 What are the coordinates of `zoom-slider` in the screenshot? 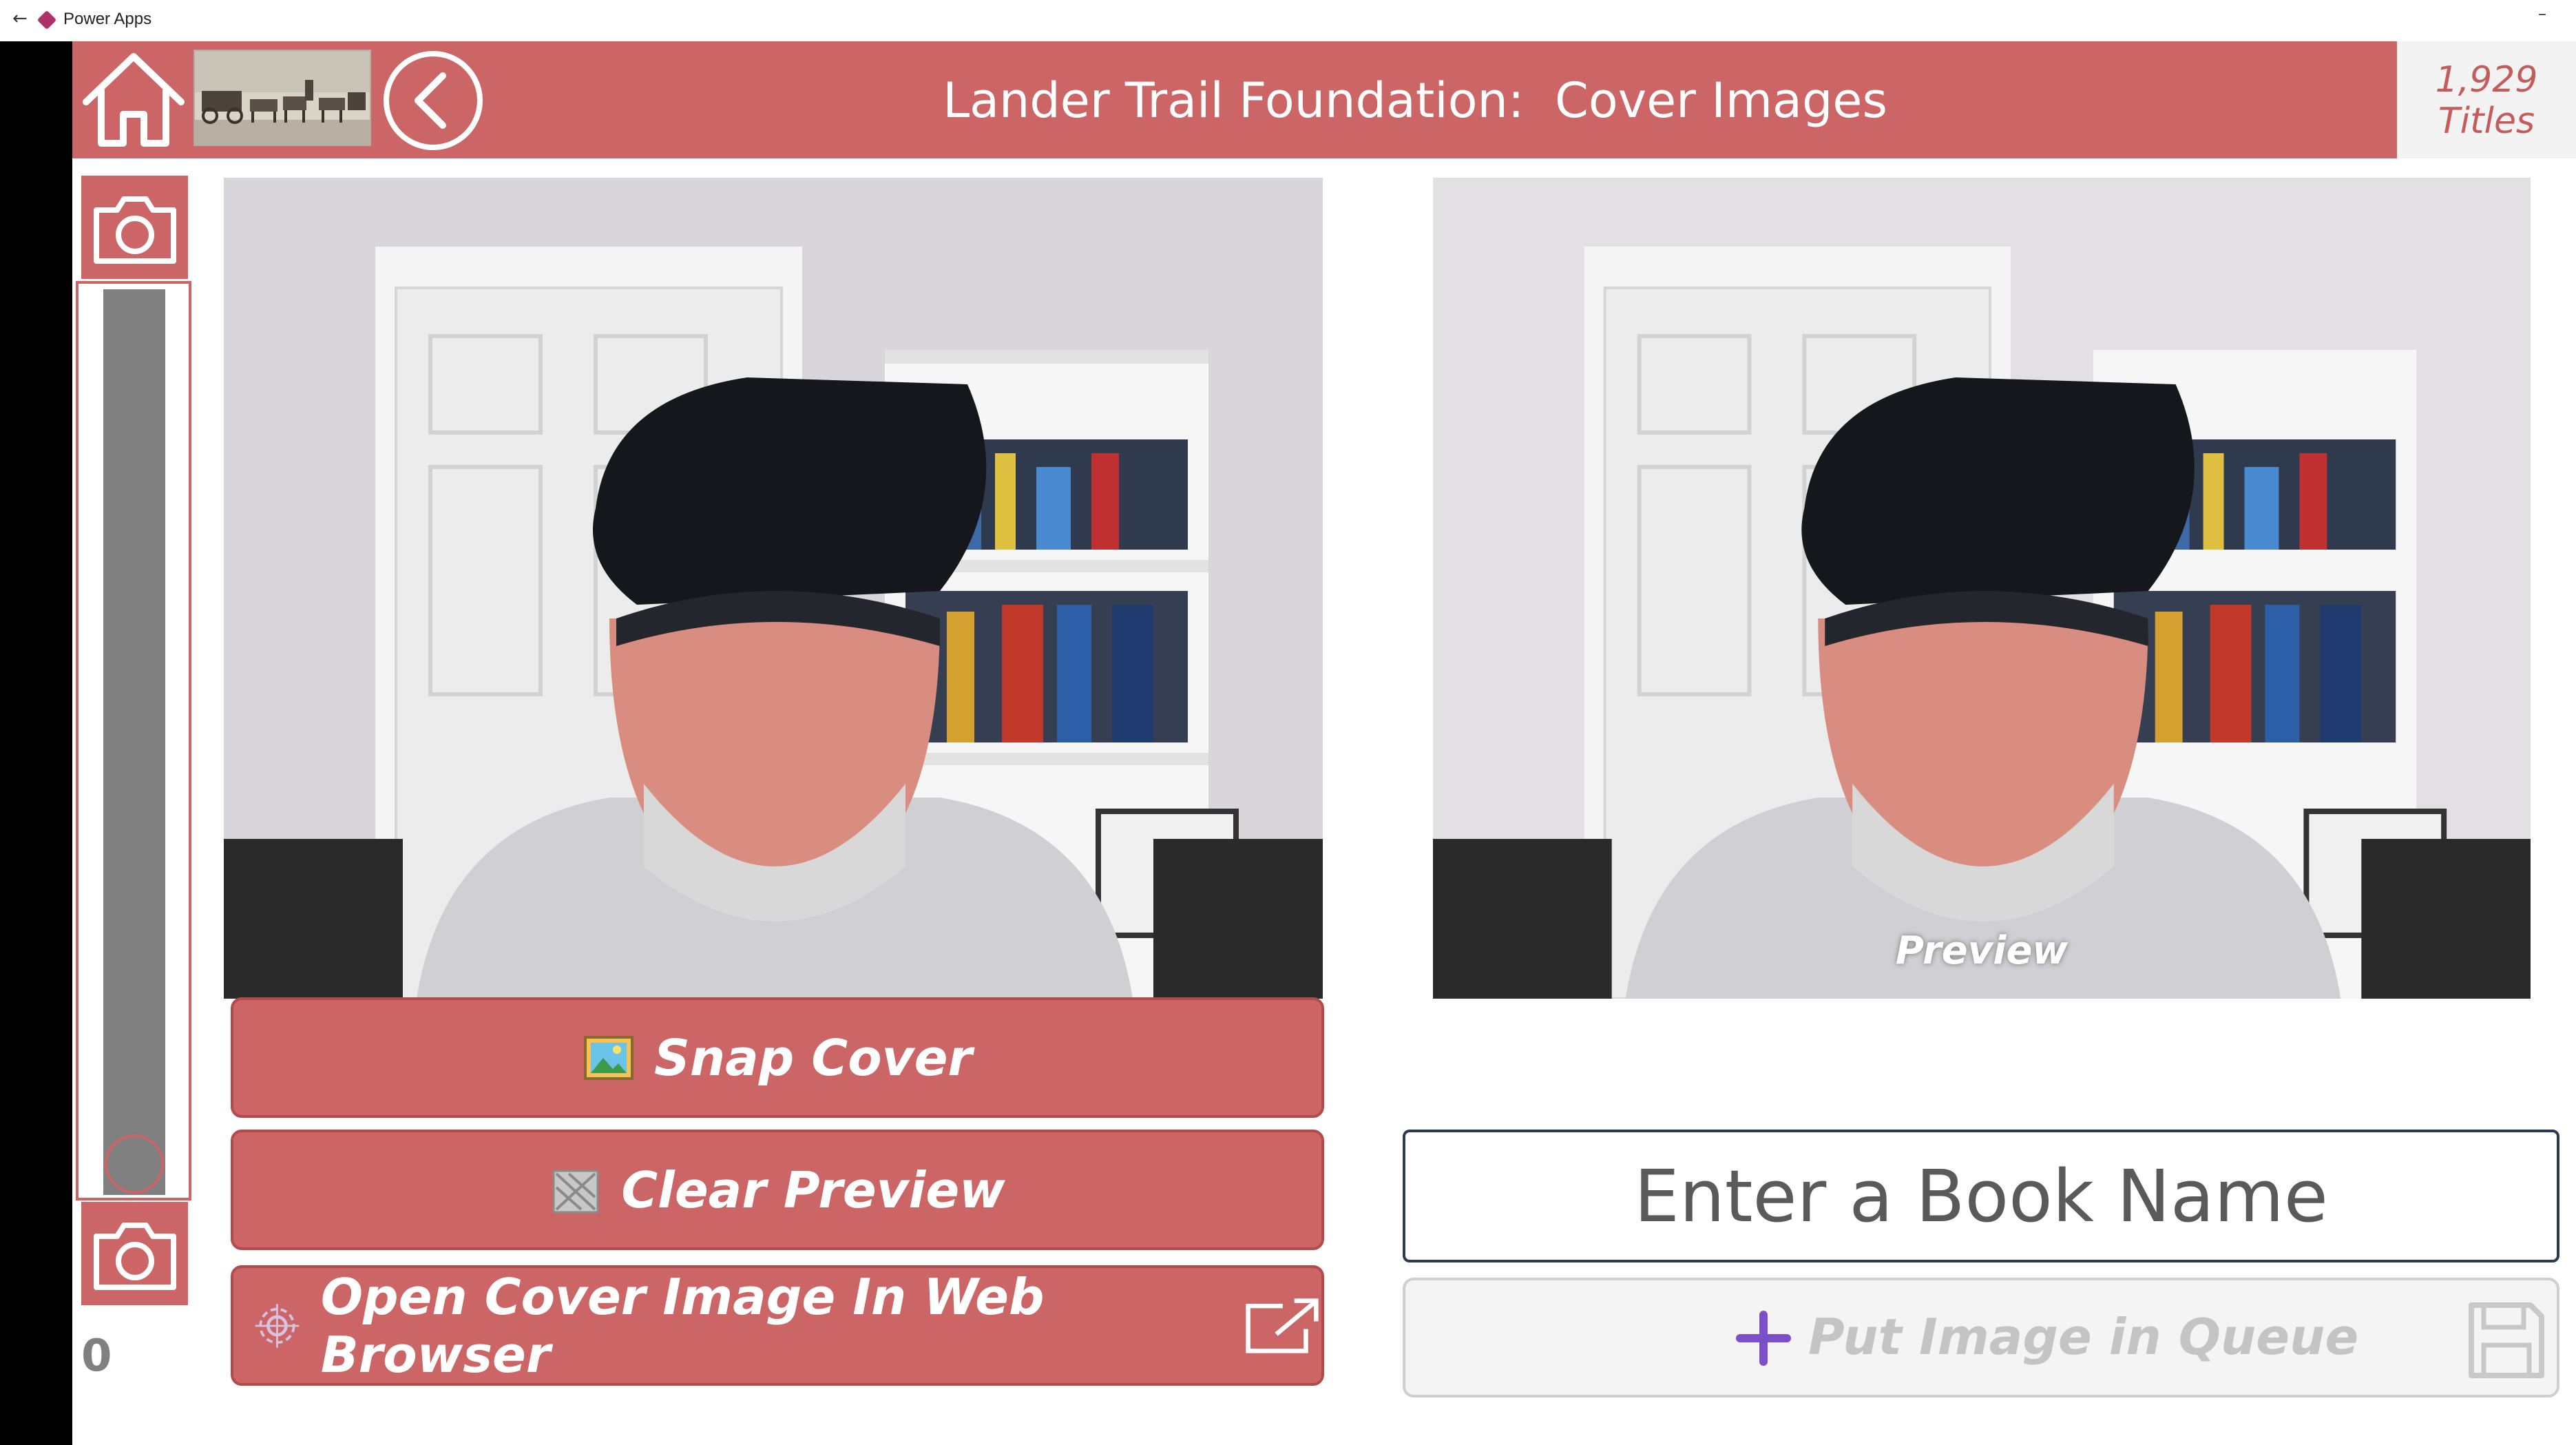 It's located at (133, 740).